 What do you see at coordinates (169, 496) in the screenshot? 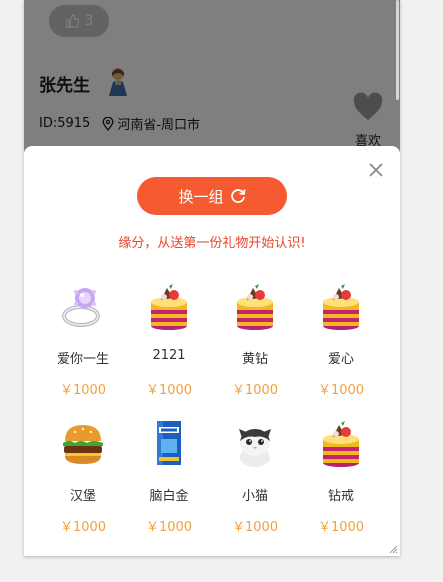
I see `gift-name: 脑白金` at bounding box center [169, 496].